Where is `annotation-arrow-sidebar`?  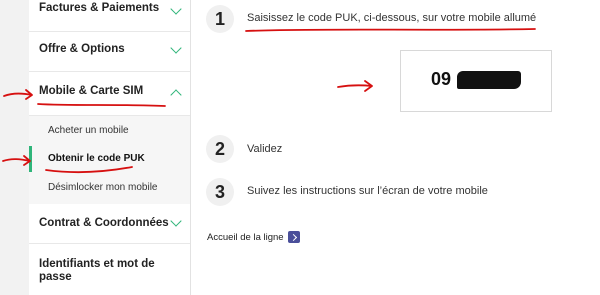
annotation-arrow-sidebar is located at coordinates (18, 94).